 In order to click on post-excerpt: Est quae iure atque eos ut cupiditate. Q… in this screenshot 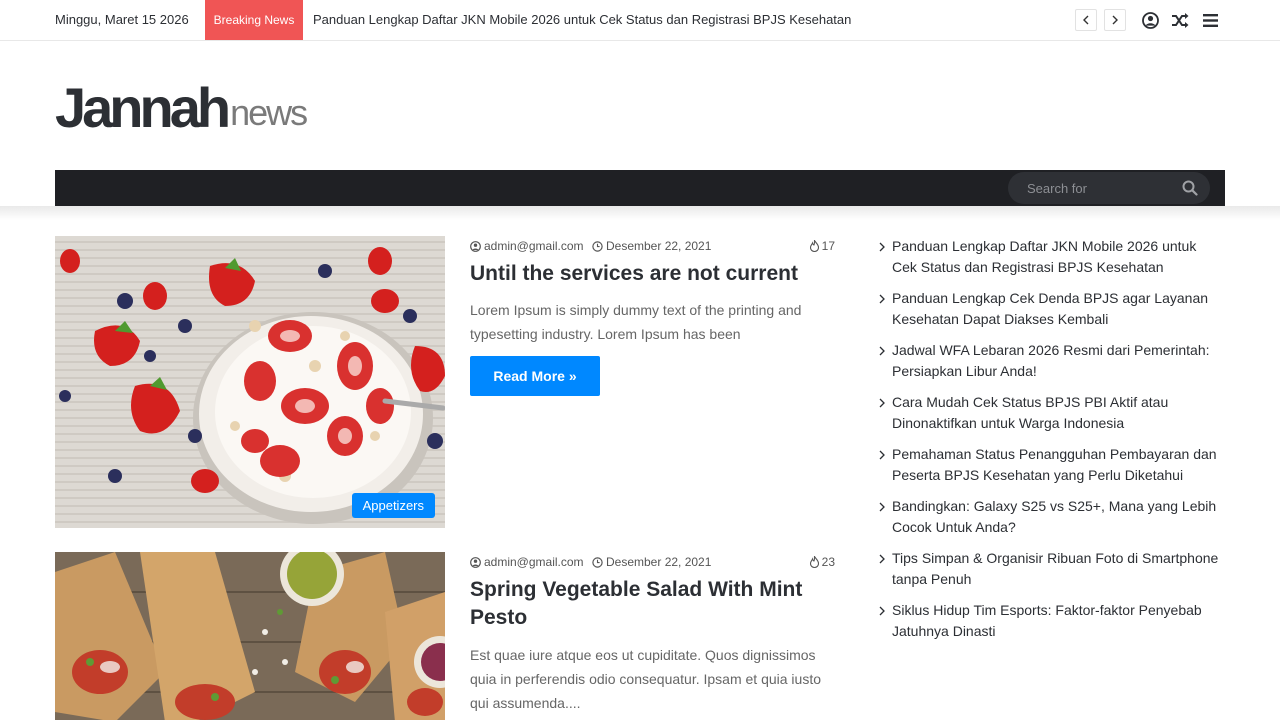, I will do `click(646, 679)`.